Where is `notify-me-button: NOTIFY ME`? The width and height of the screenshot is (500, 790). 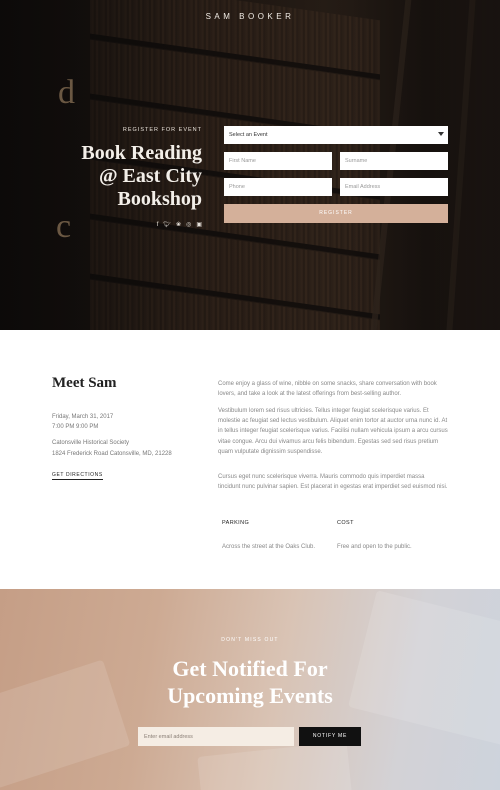
notify-me-button: NOTIFY ME is located at coordinates (330, 736).